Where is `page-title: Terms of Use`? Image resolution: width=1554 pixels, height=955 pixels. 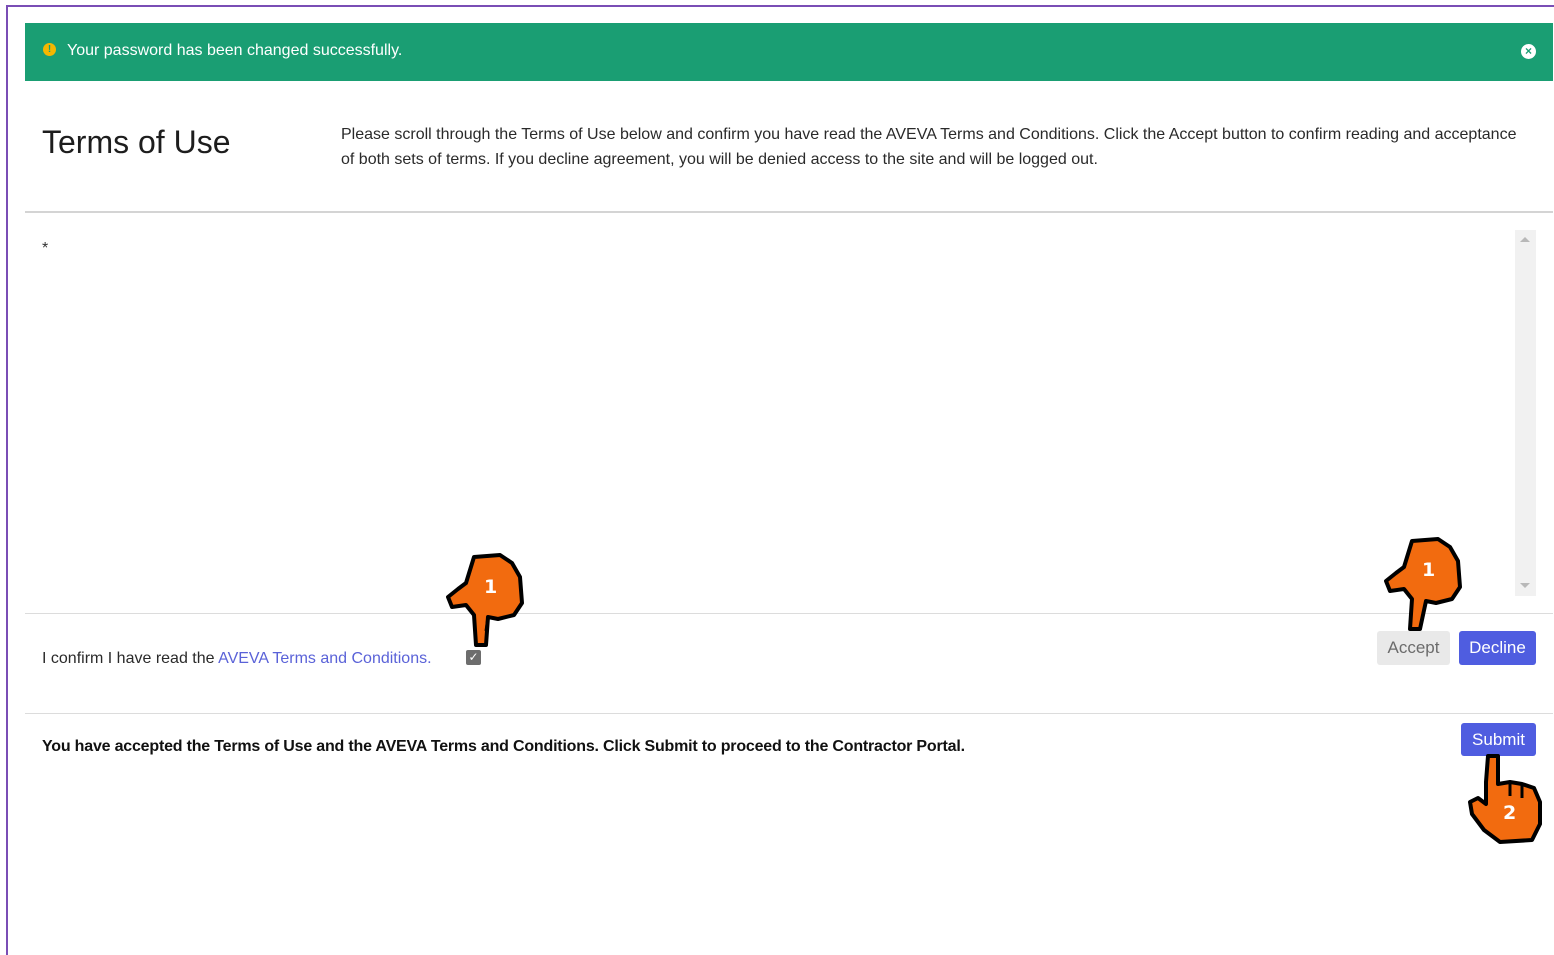 page-title: Terms of Use is located at coordinates (136, 142).